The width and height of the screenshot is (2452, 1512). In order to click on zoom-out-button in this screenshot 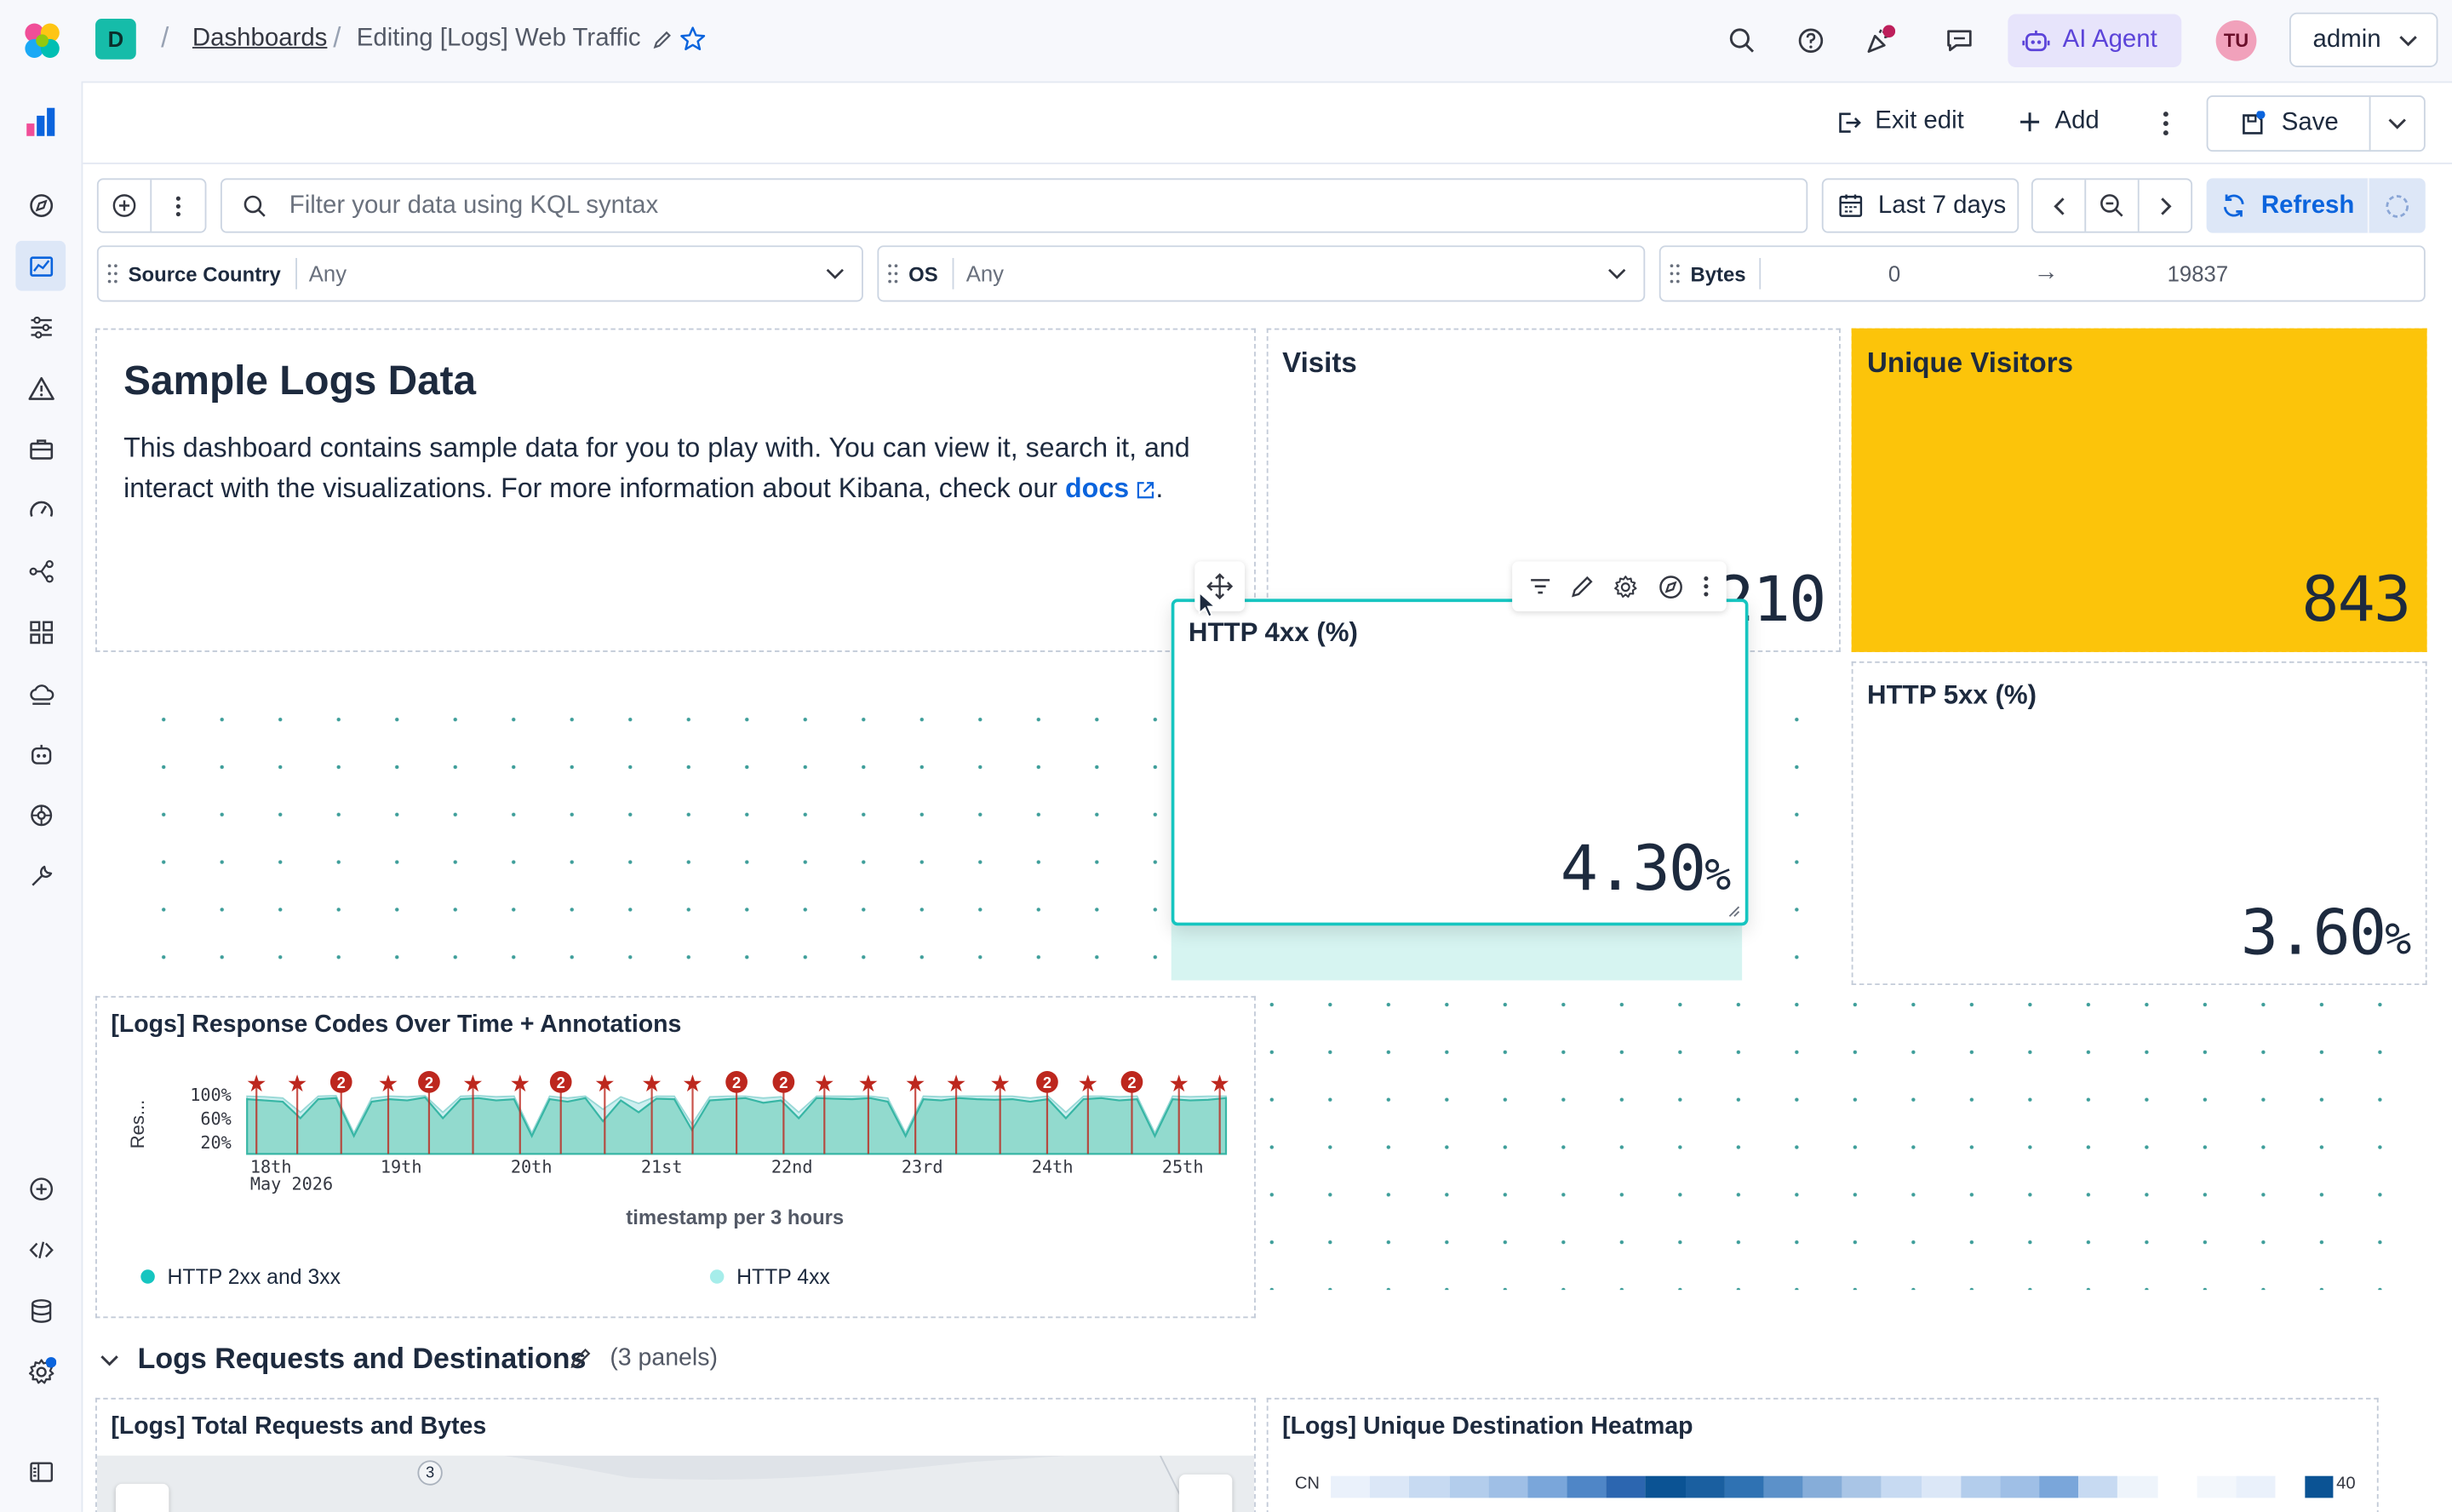, I will do `click(2113, 206)`.